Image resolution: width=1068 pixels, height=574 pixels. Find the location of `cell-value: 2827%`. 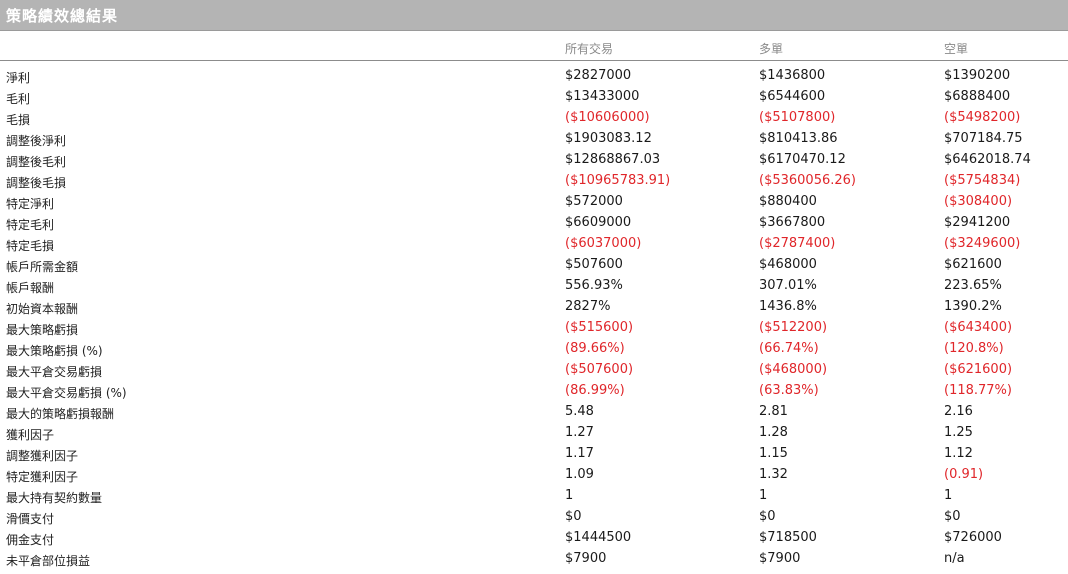

cell-value: 2827% is located at coordinates (588, 306).